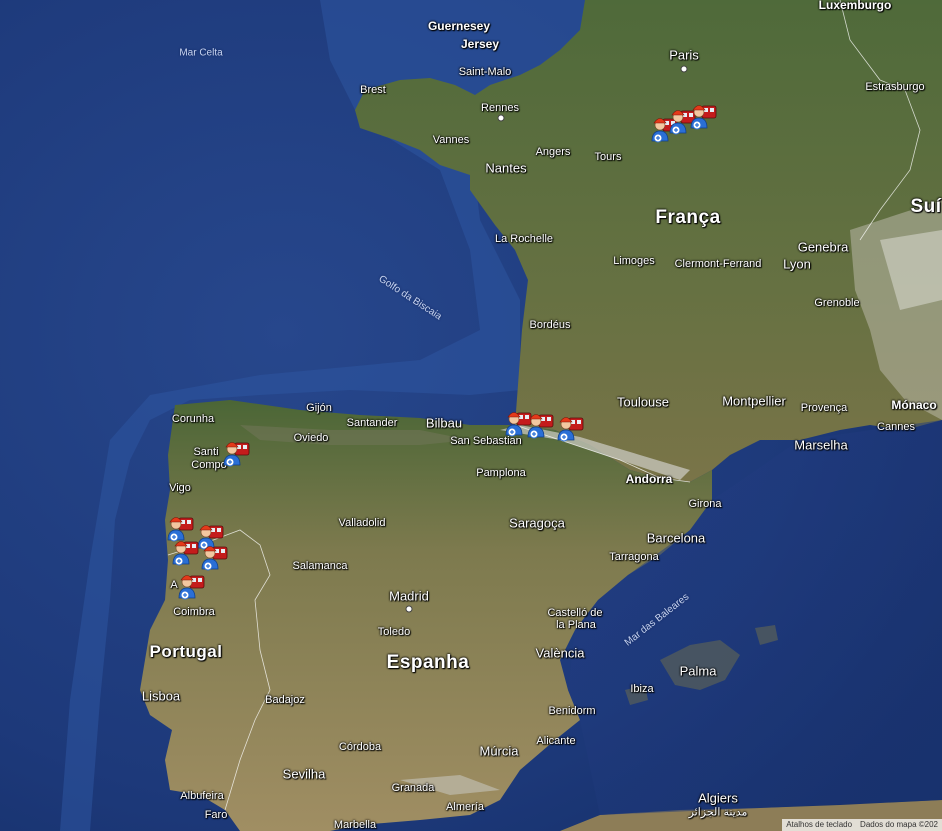 The width and height of the screenshot is (942, 831). Describe the element at coordinates (428, 662) in the screenshot. I see `country-label-espanha: Espanha` at that location.